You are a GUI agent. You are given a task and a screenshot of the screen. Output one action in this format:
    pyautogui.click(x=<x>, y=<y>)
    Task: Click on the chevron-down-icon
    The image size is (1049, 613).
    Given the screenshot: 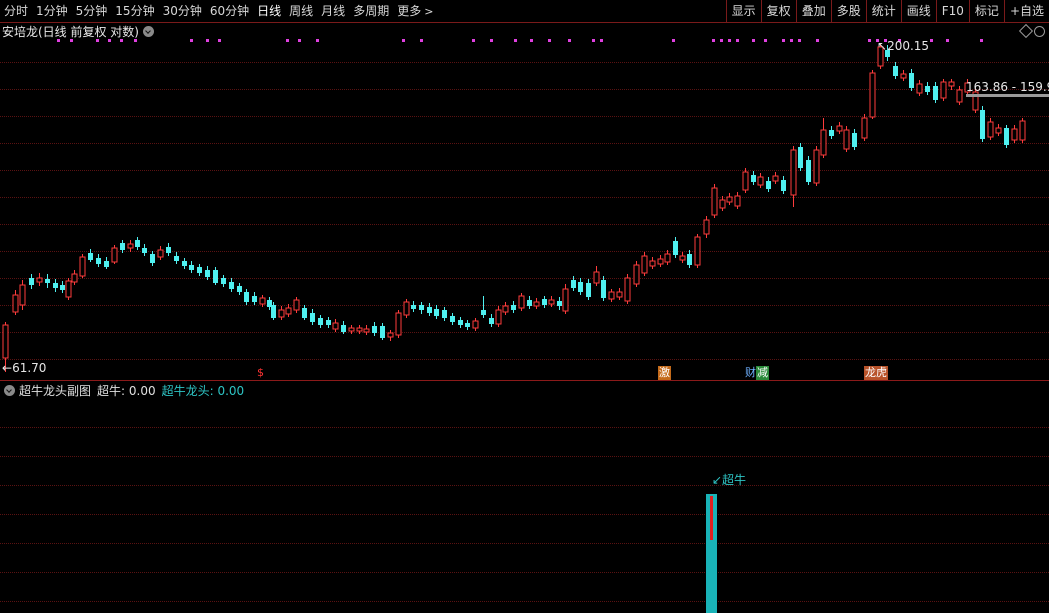 What is the action you would take?
    pyautogui.click(x=9, y=390)
    